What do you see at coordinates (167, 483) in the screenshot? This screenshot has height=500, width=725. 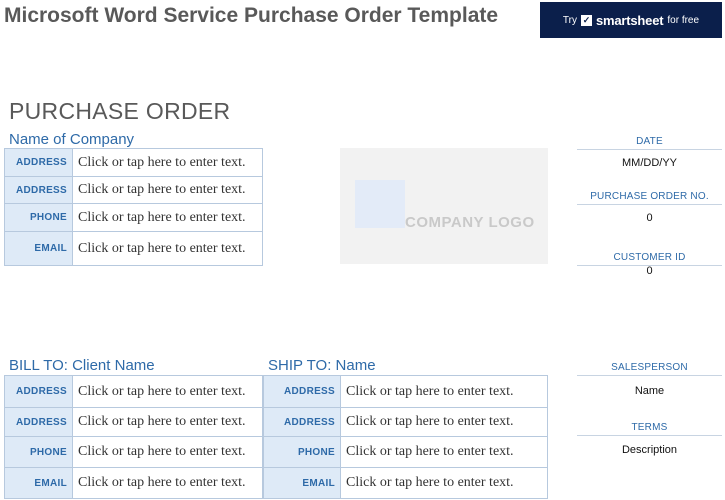 I see `bill-email-field: Click or tap here to enter text.` at bounding box center [167, 483].